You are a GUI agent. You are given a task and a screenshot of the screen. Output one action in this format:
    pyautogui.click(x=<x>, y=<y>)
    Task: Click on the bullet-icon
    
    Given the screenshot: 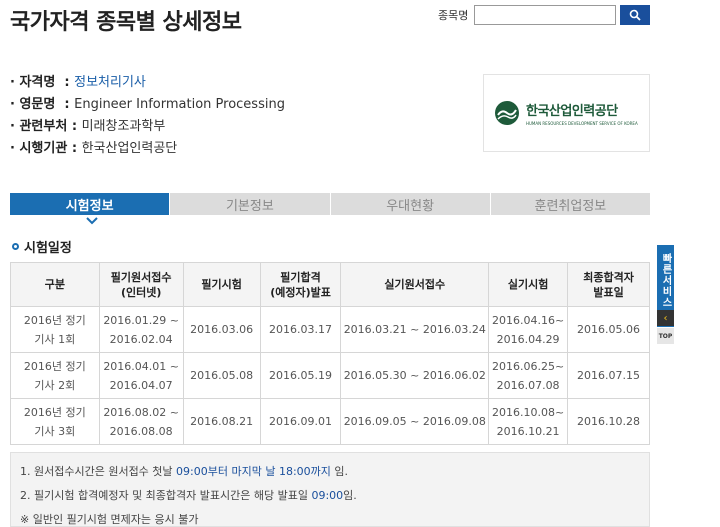 What is the action you would take?
    pyautogui.click(x=15, y=246)
    